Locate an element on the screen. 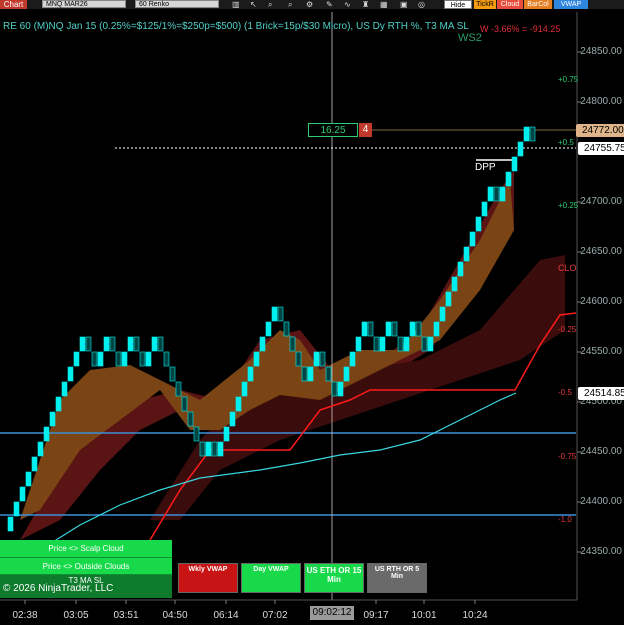  time-tick-label: 10:01 is located at coordinates (424, 615).